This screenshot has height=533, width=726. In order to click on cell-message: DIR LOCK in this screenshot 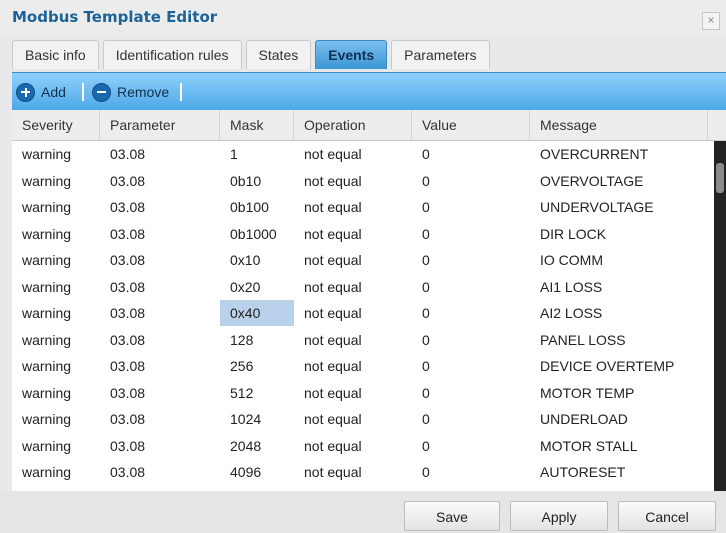, I will do `click(622, 234)`.